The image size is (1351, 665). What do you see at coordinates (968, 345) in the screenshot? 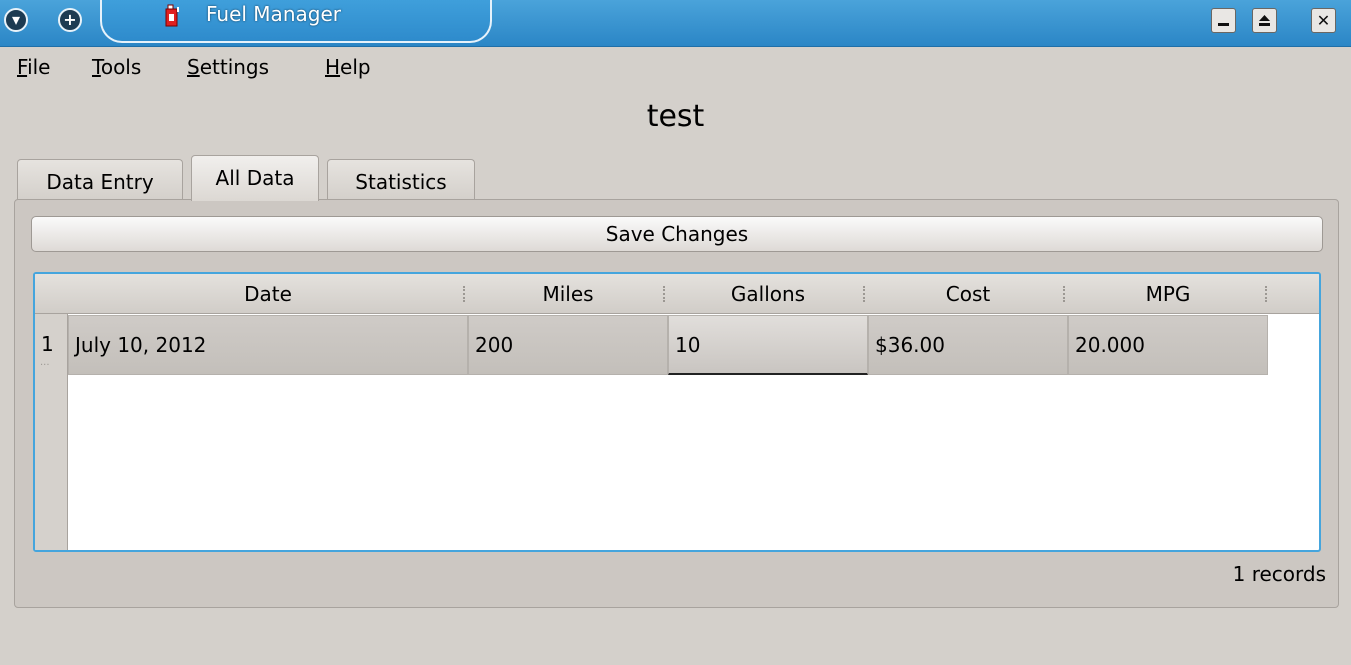
I see `cell-cost: $36.00` at bounding box center [968, 345].